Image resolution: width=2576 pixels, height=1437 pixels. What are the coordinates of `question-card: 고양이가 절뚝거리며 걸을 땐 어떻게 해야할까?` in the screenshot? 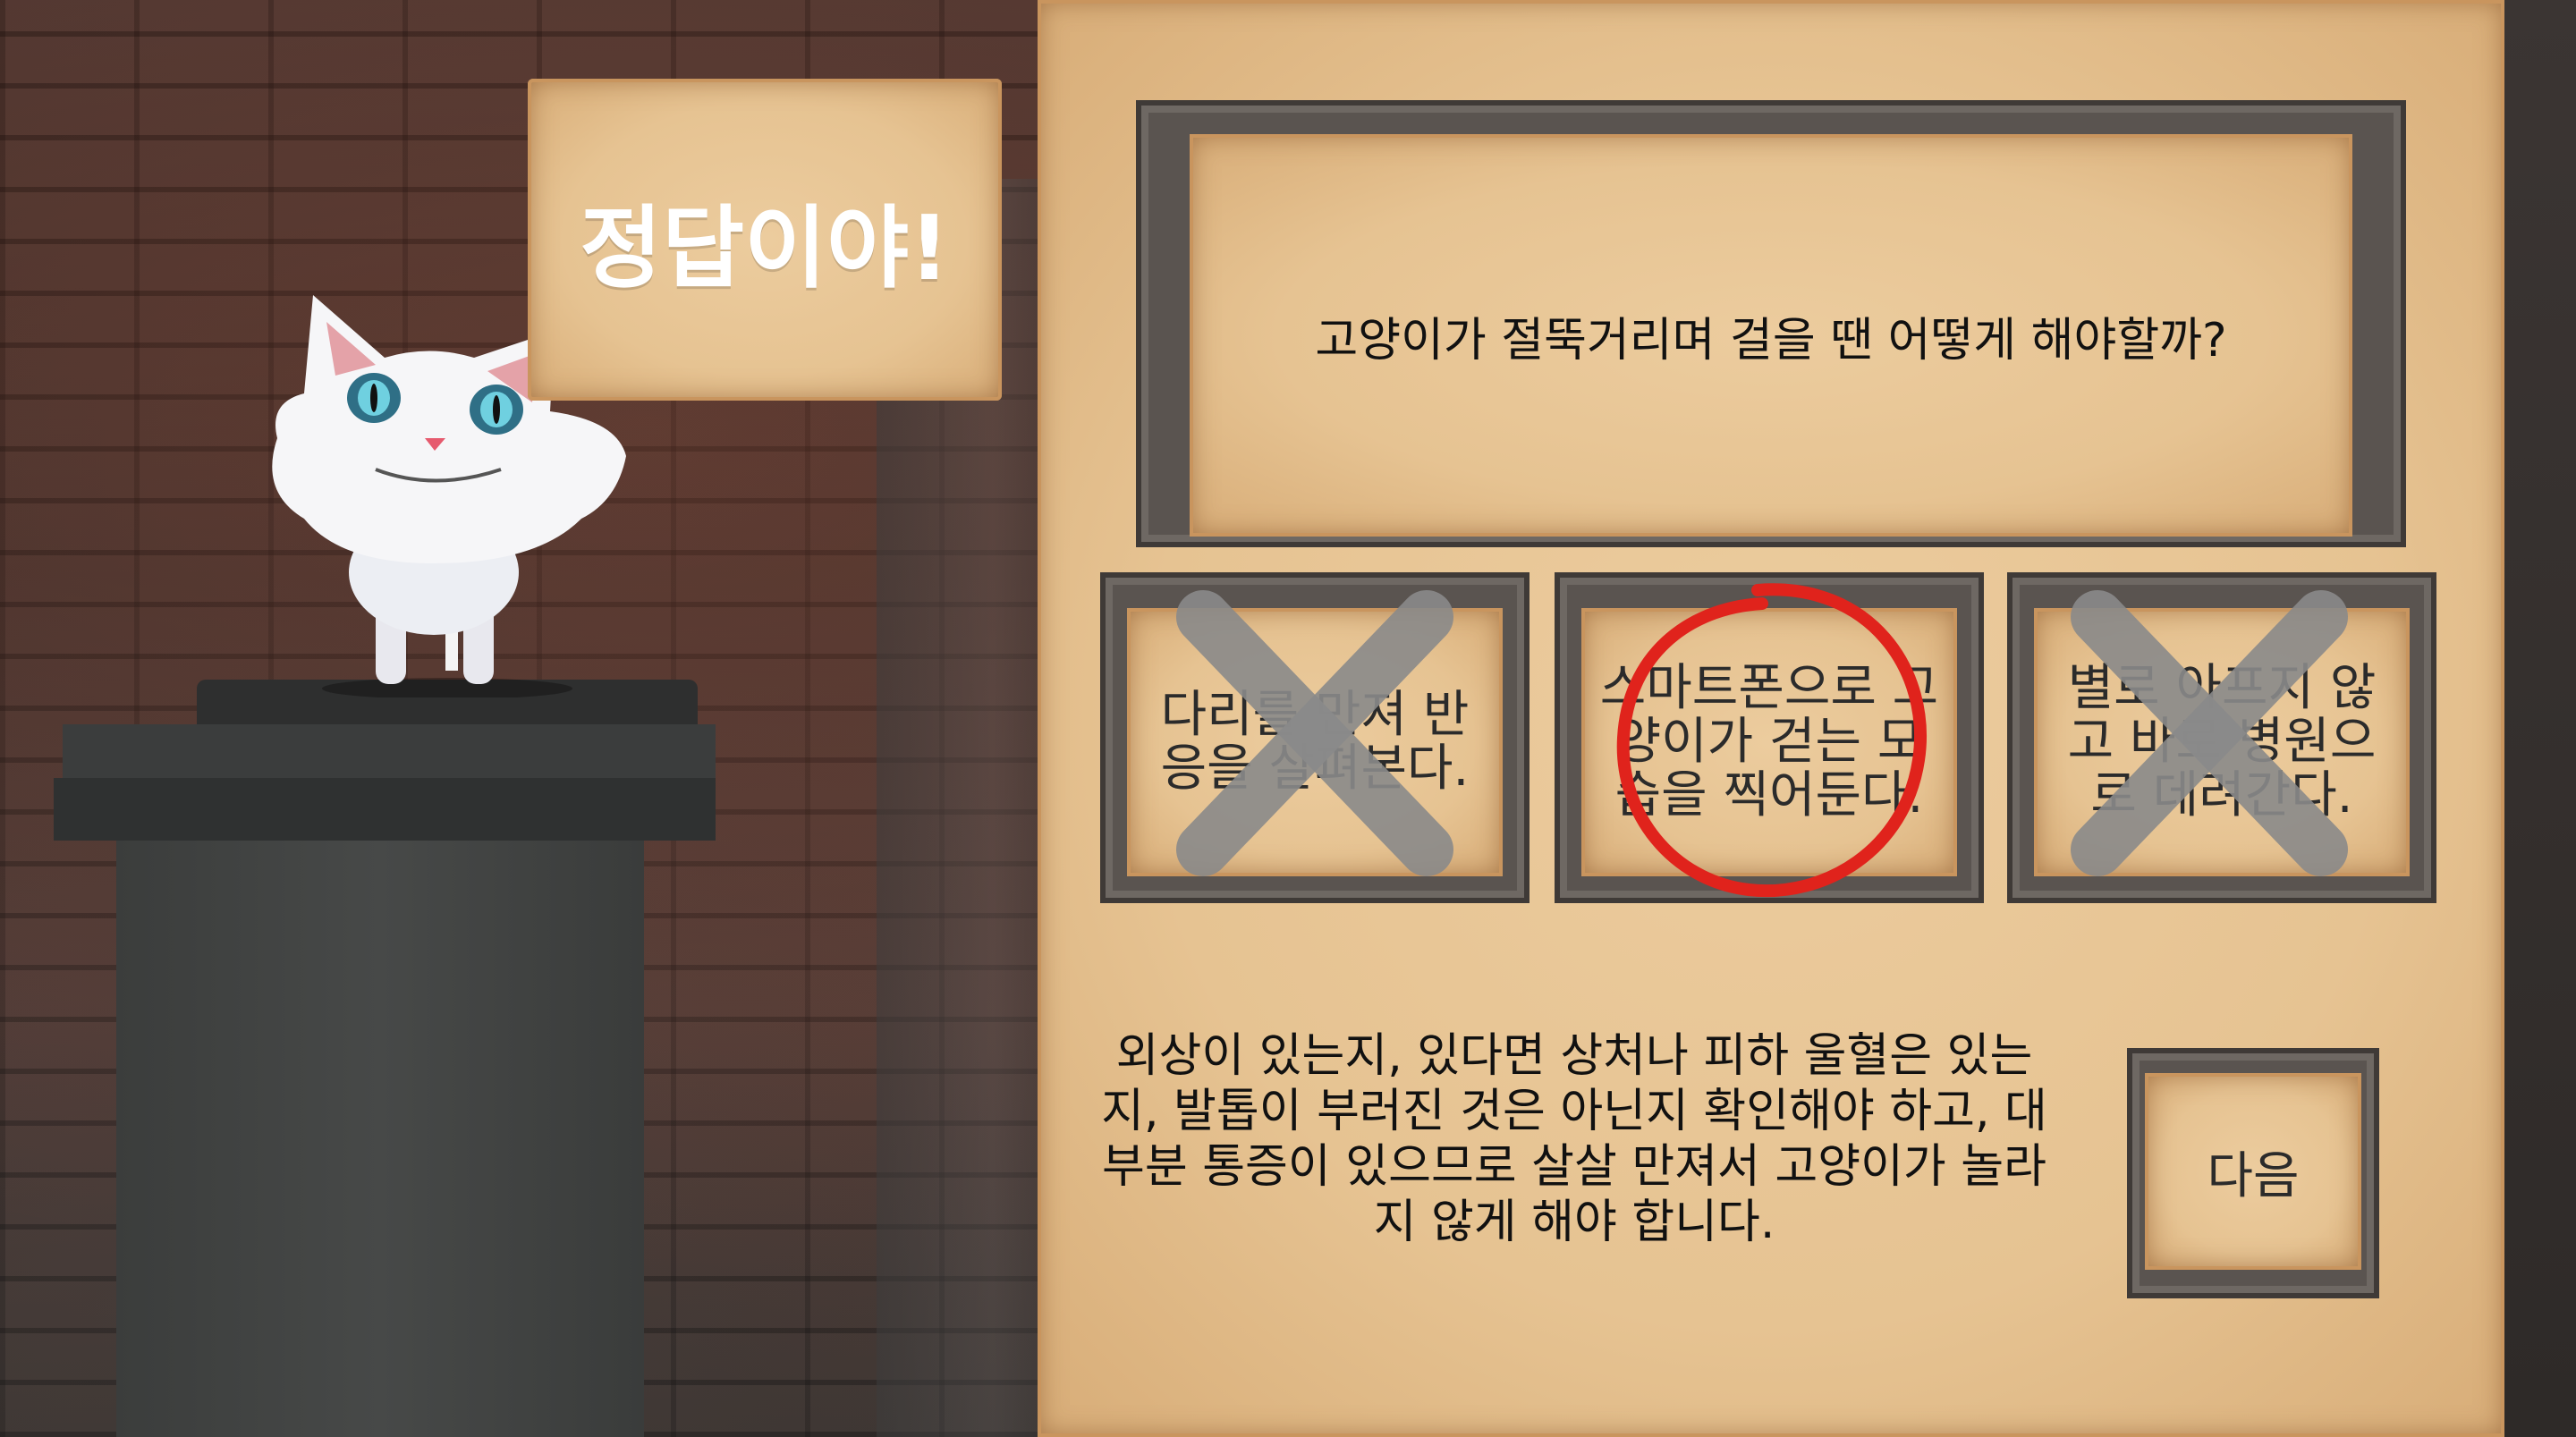 It's located at (1771, 335).